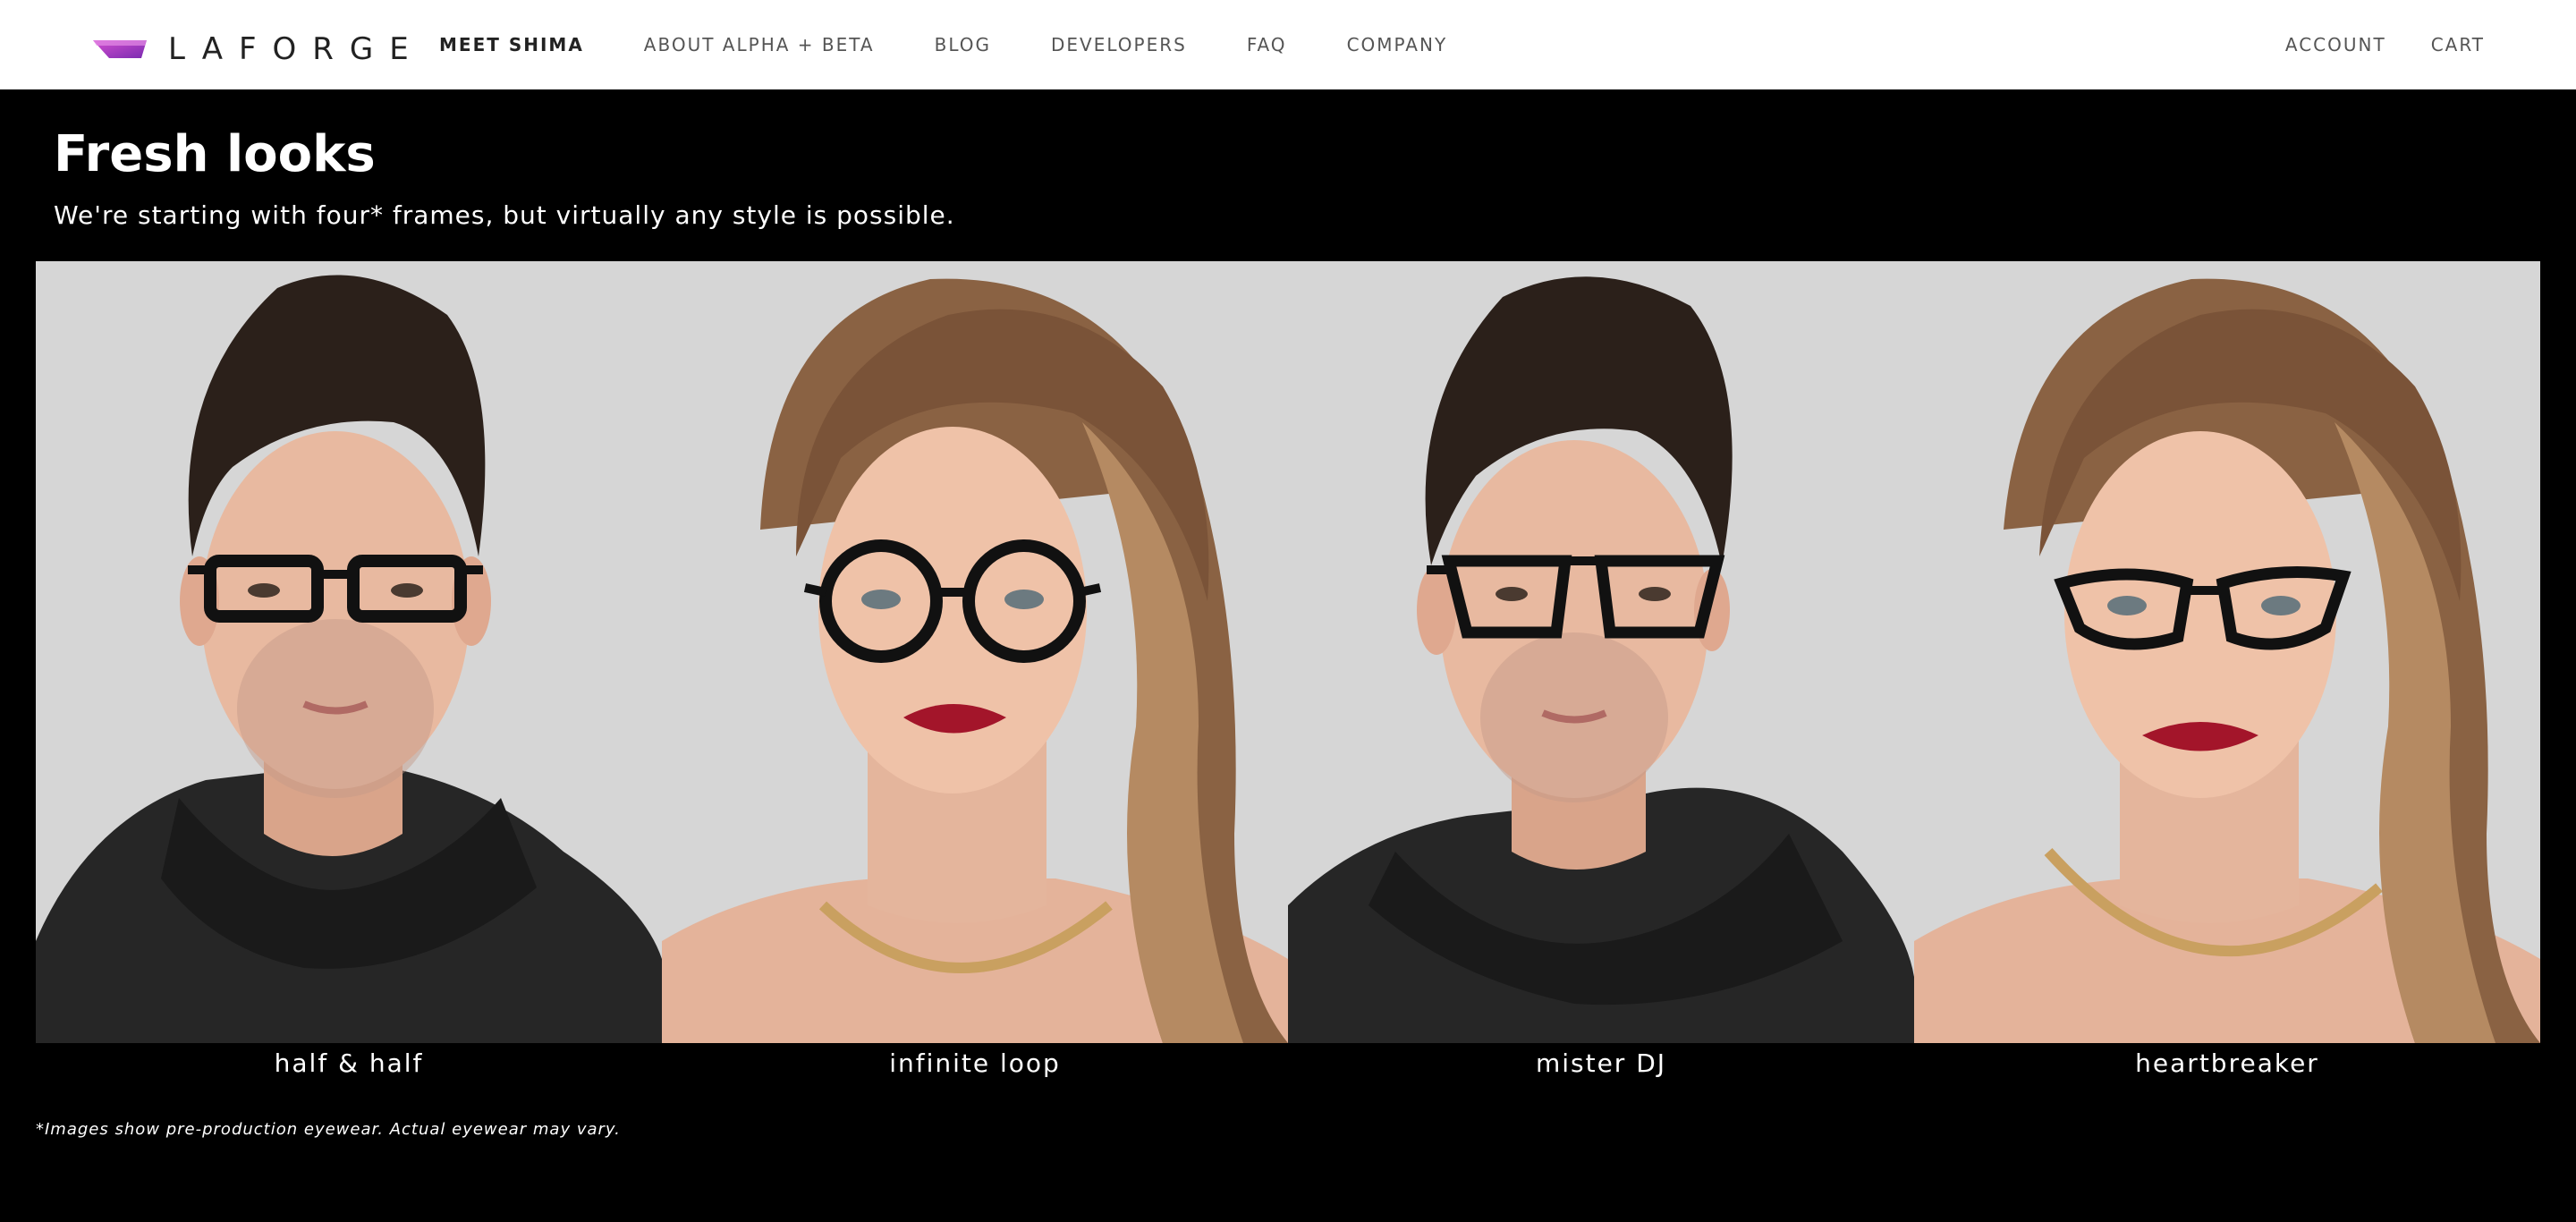  What do you see at coordinates (215, 154) in the screenshot?
I see `page-title: Fresh looks` at bounding box center [215, 154].